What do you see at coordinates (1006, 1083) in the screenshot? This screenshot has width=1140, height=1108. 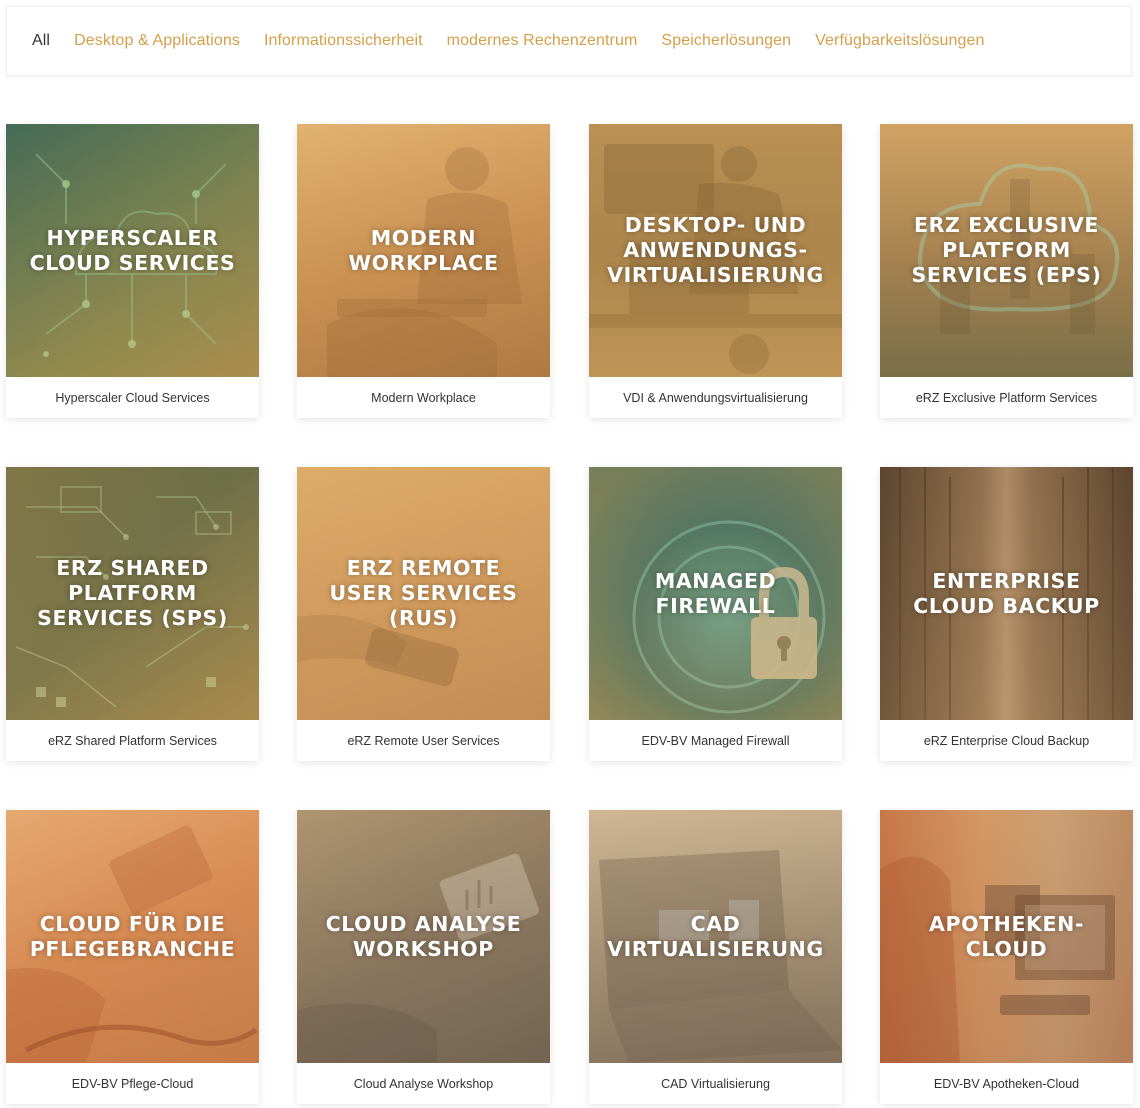 I see `card-caption: EDV-BV Apotheken-Cloud` at bounding box center [1006, 1083].